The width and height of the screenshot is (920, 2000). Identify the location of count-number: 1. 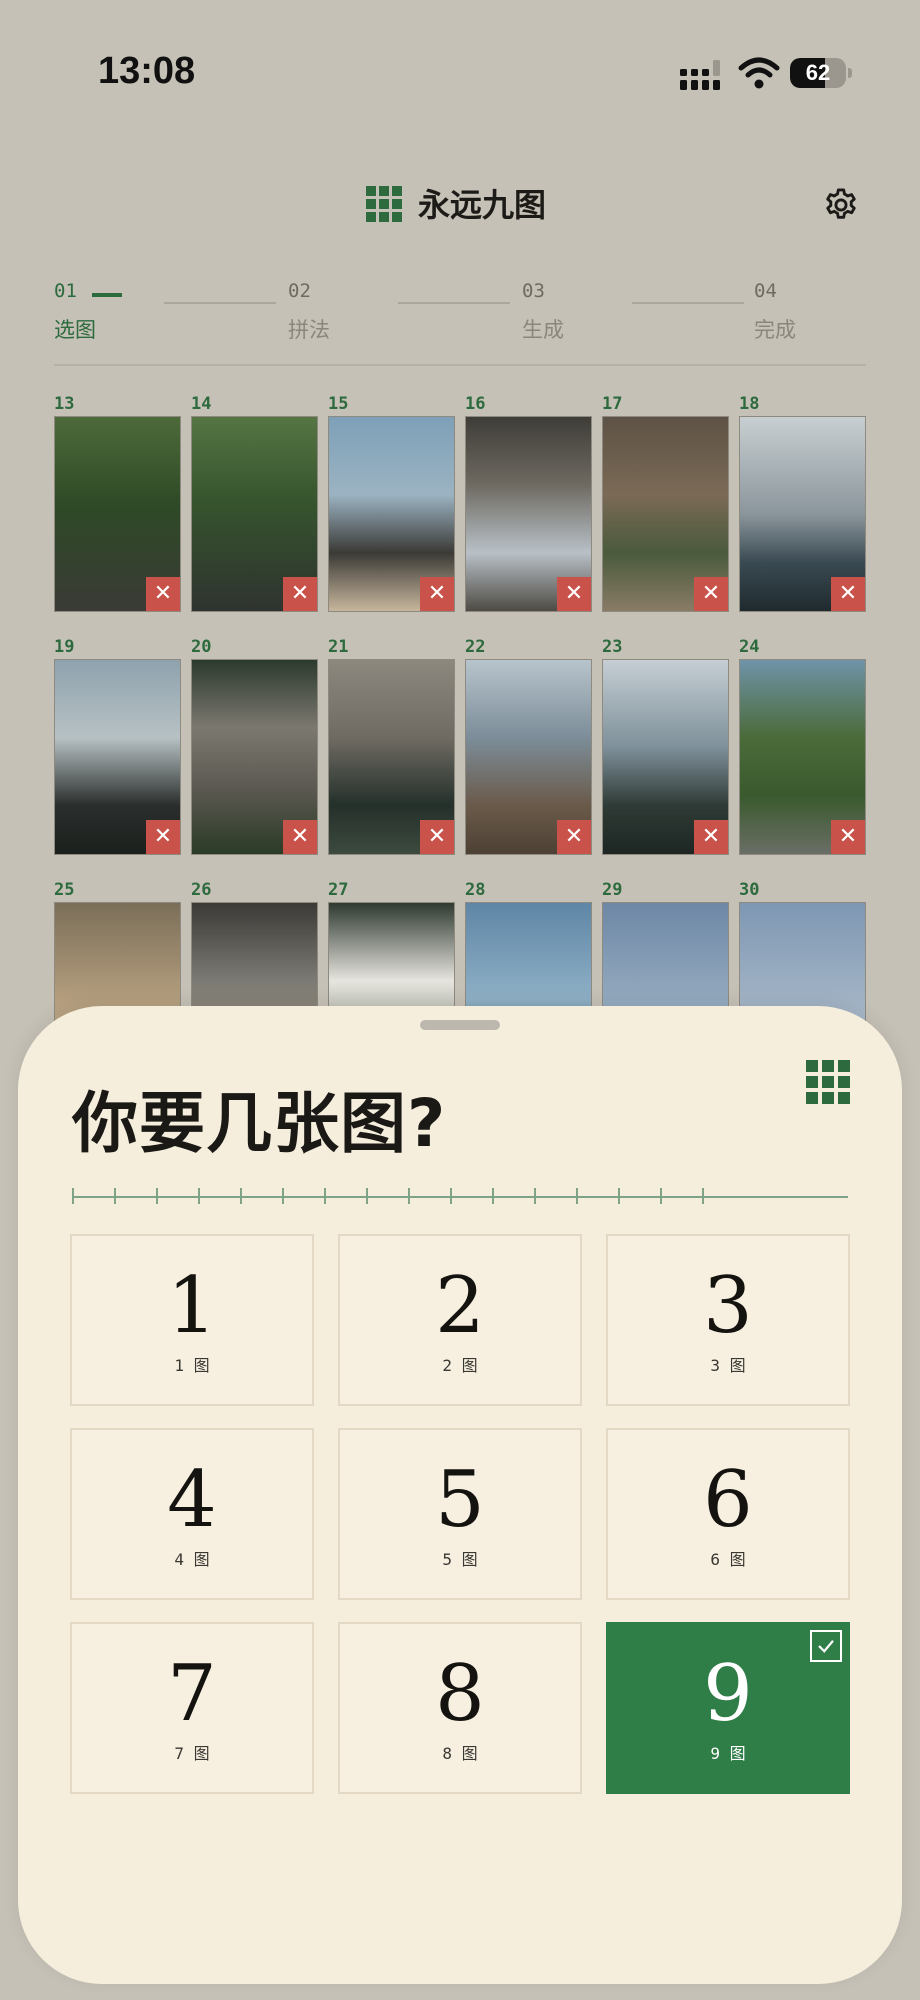
(192, 1306).